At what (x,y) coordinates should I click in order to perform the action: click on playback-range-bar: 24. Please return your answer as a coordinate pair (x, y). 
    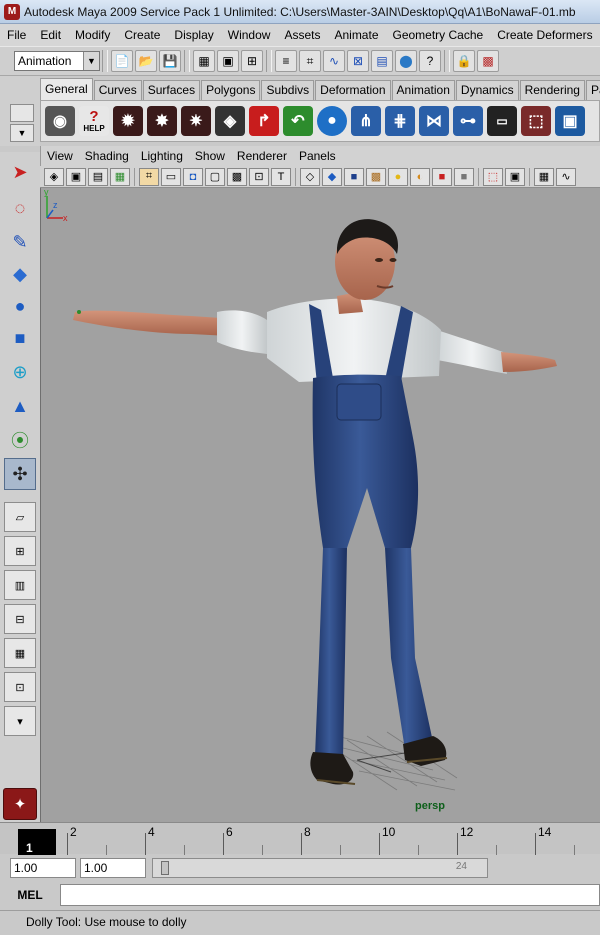
    Looking at the image, I should click on (320, 868).